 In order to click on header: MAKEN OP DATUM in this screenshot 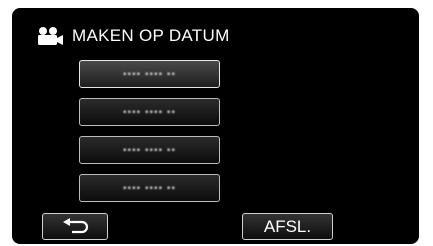, I will do `click(132, 36)`.